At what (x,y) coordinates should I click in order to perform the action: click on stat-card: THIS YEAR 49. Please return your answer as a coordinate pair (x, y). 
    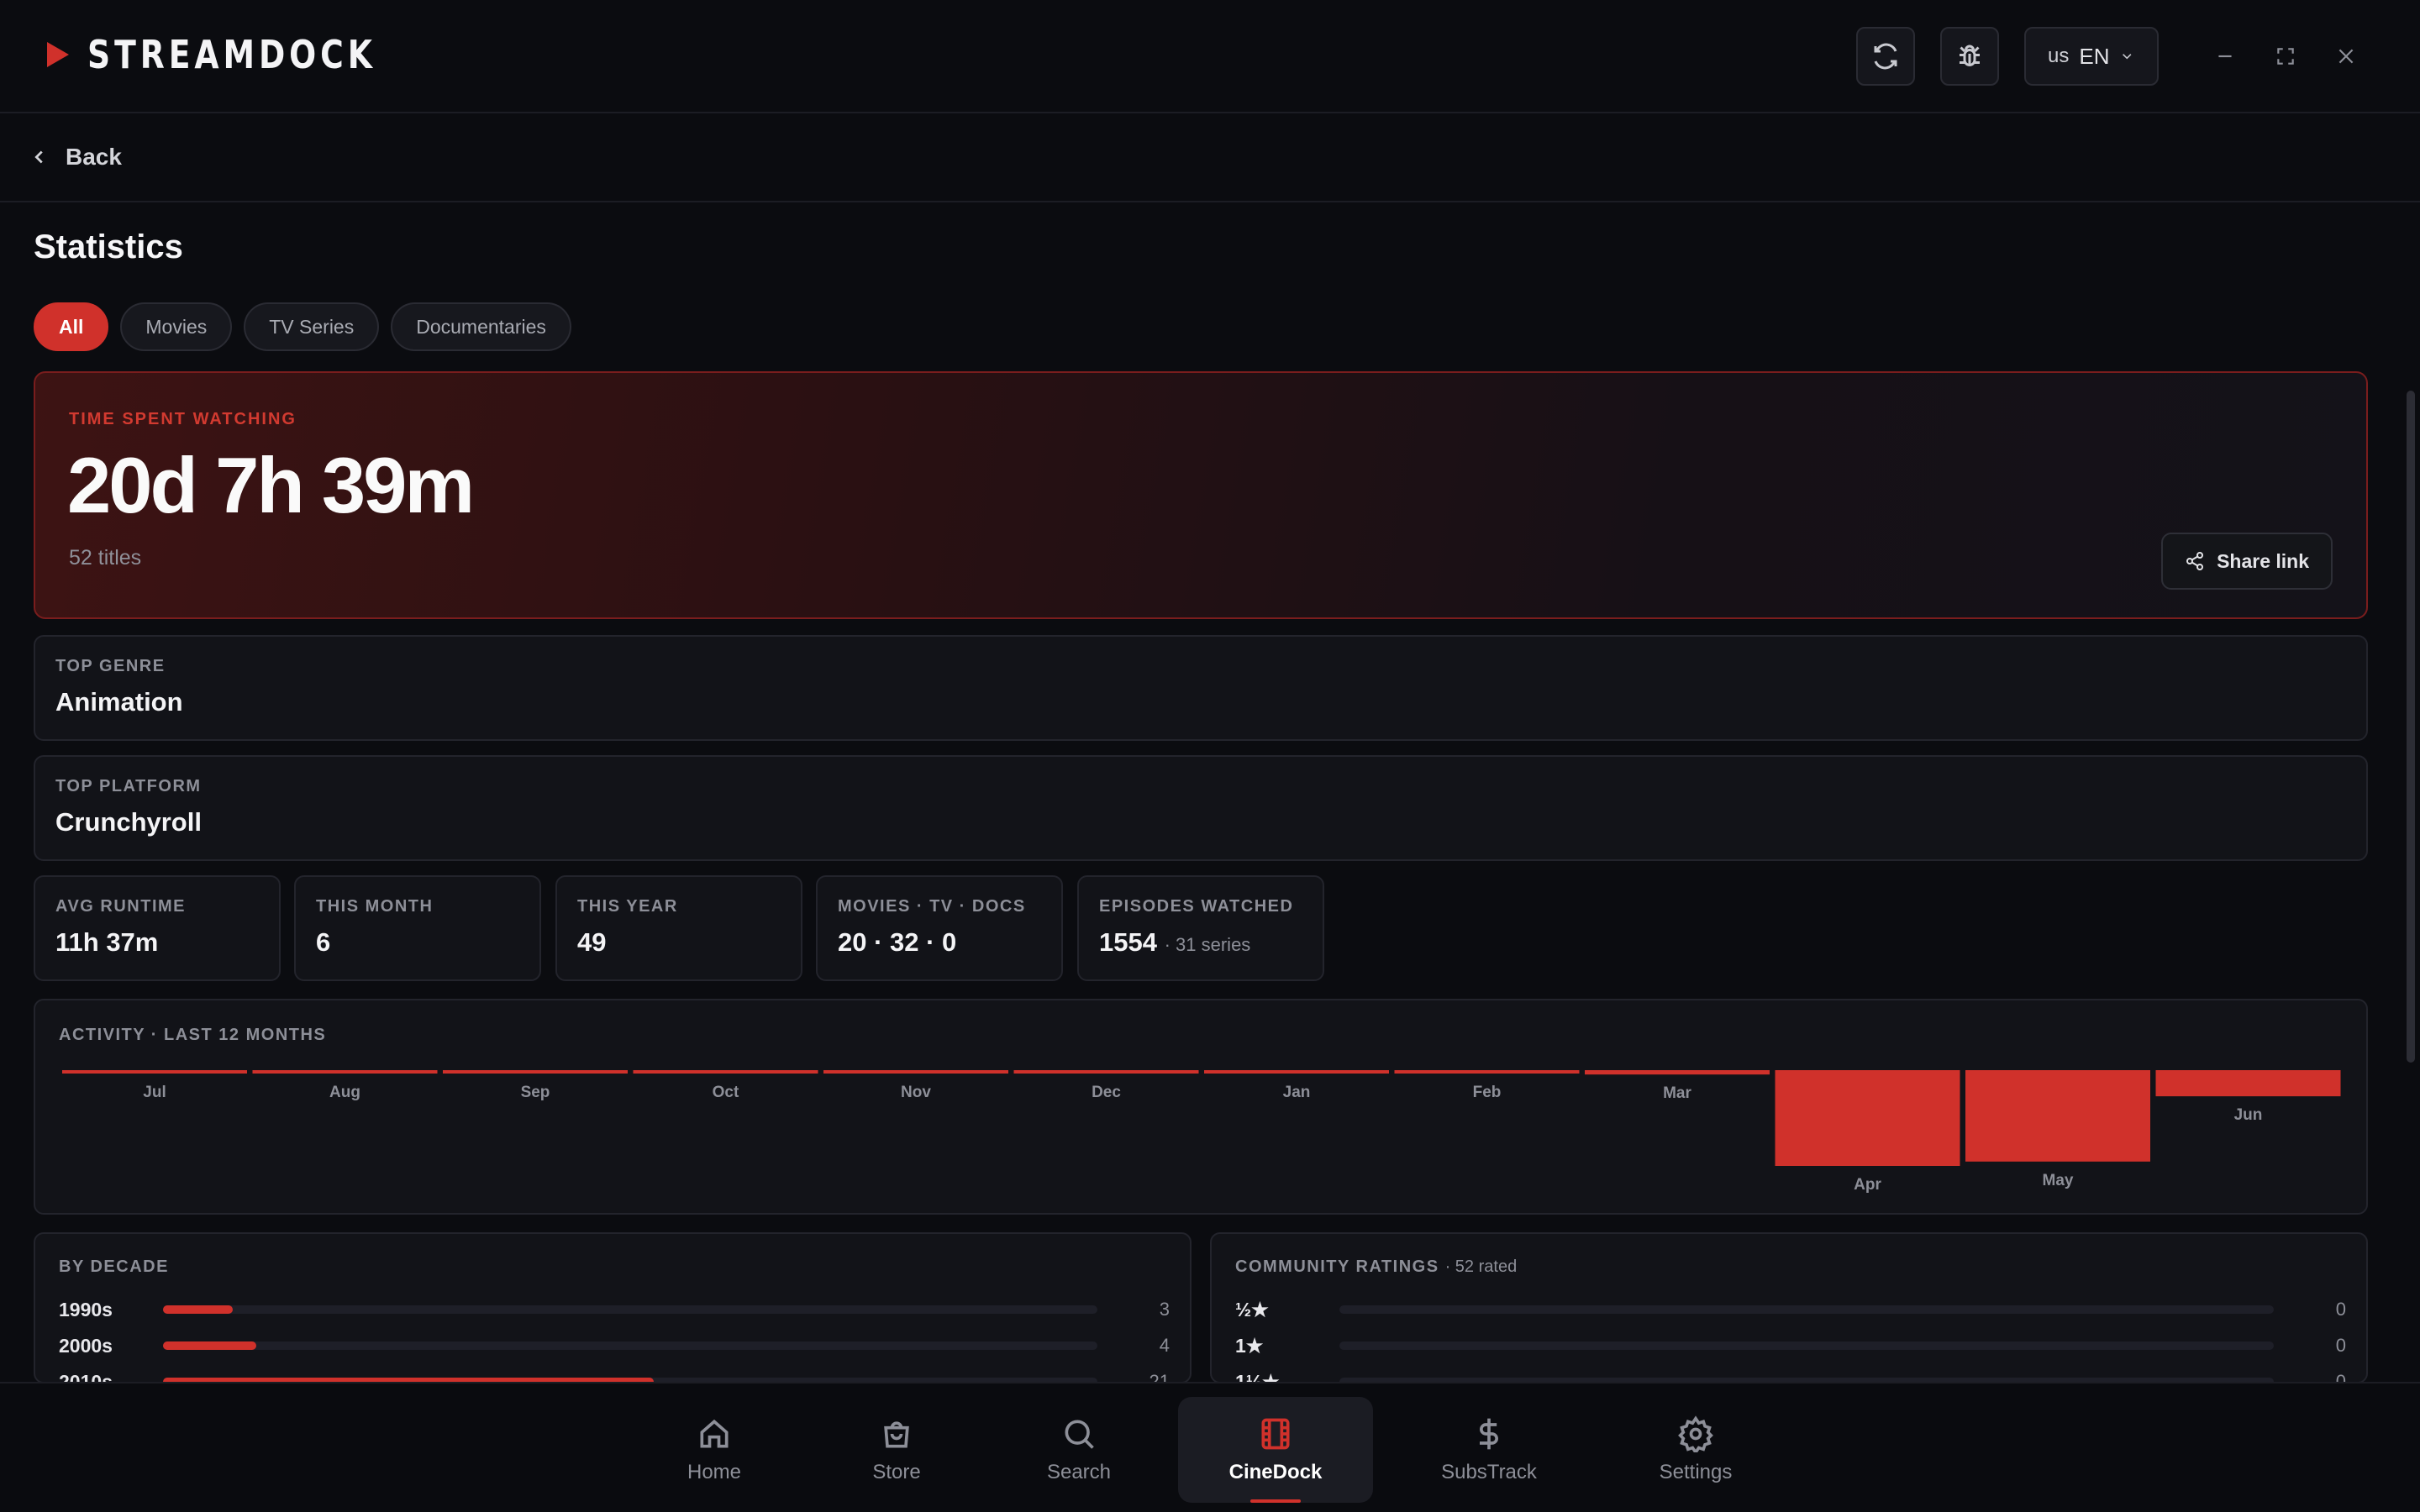
    Looking at the image, I should click on (678, 928).